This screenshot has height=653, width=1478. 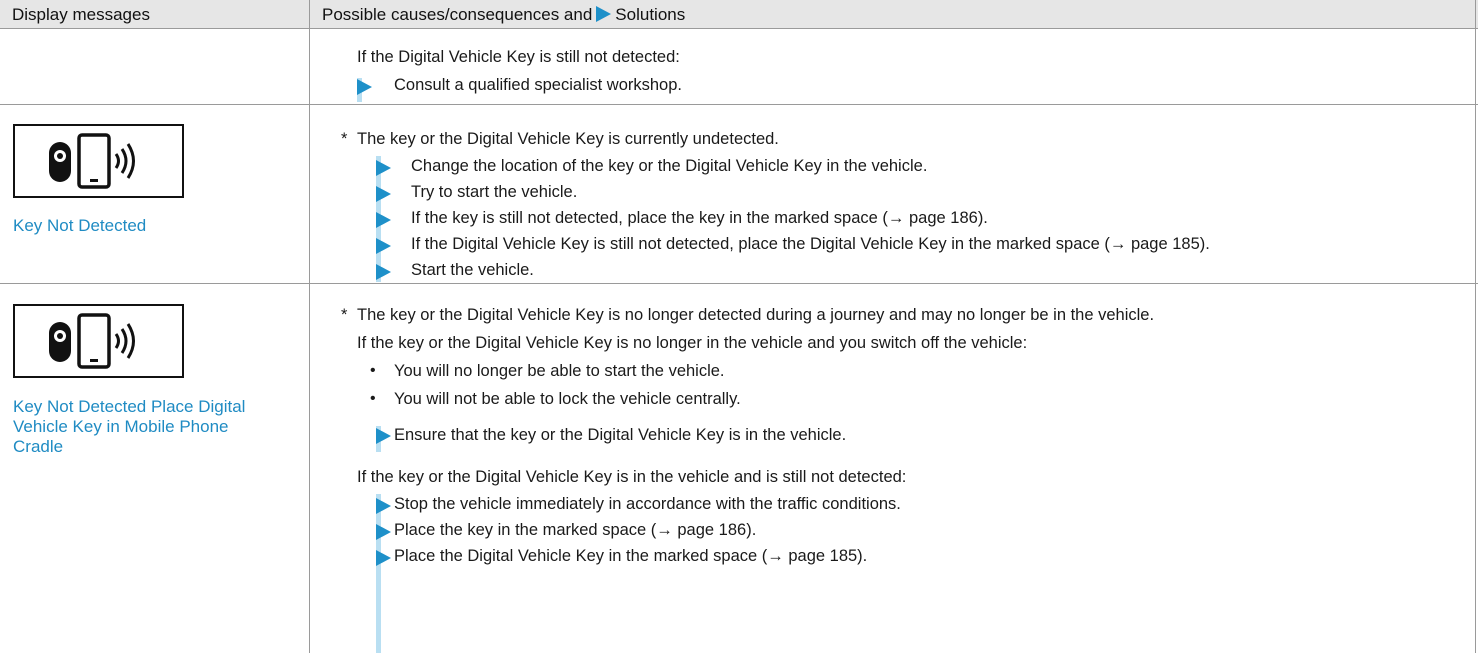 What do you see at coordinates (494, 192) in the screenshot?
I see `solution-step: Try to start the vehicle.` at bounding box center [494, 192].